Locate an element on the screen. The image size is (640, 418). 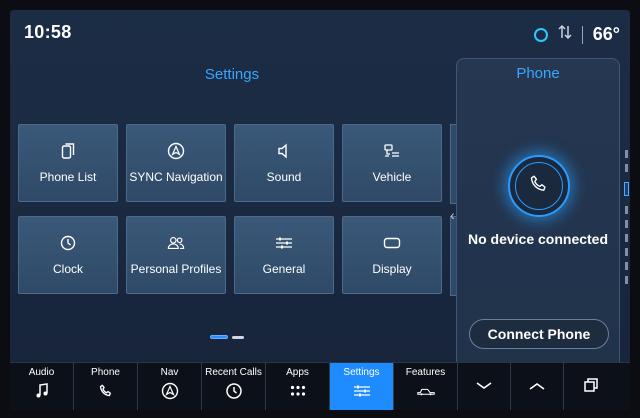
tile-label: Phone List is located at coordinates (68, 177).